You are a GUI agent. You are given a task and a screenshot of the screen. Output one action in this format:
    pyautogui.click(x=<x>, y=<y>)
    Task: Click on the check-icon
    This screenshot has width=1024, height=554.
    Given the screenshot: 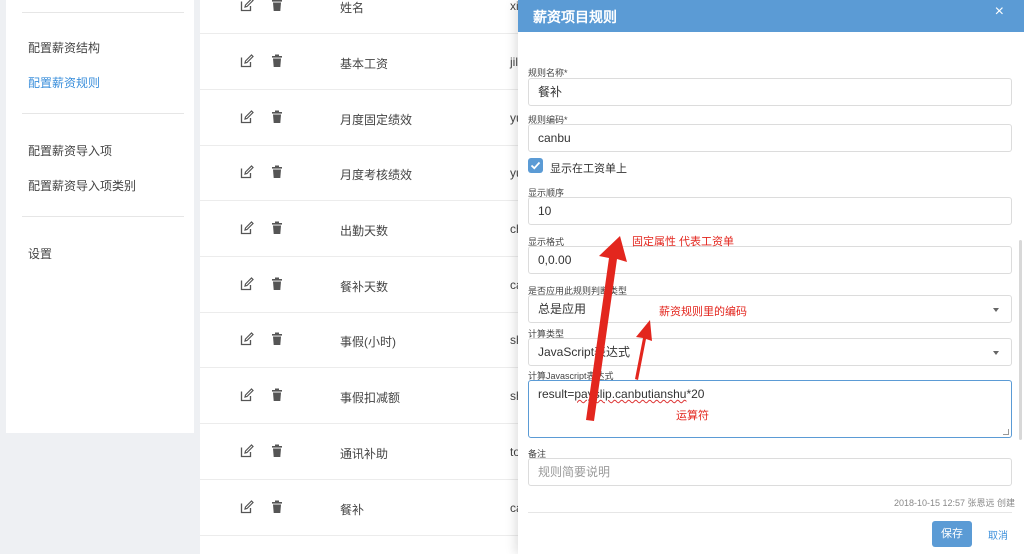 What is the action you would take?
    pyautogui.click(x=535, y=165)
    